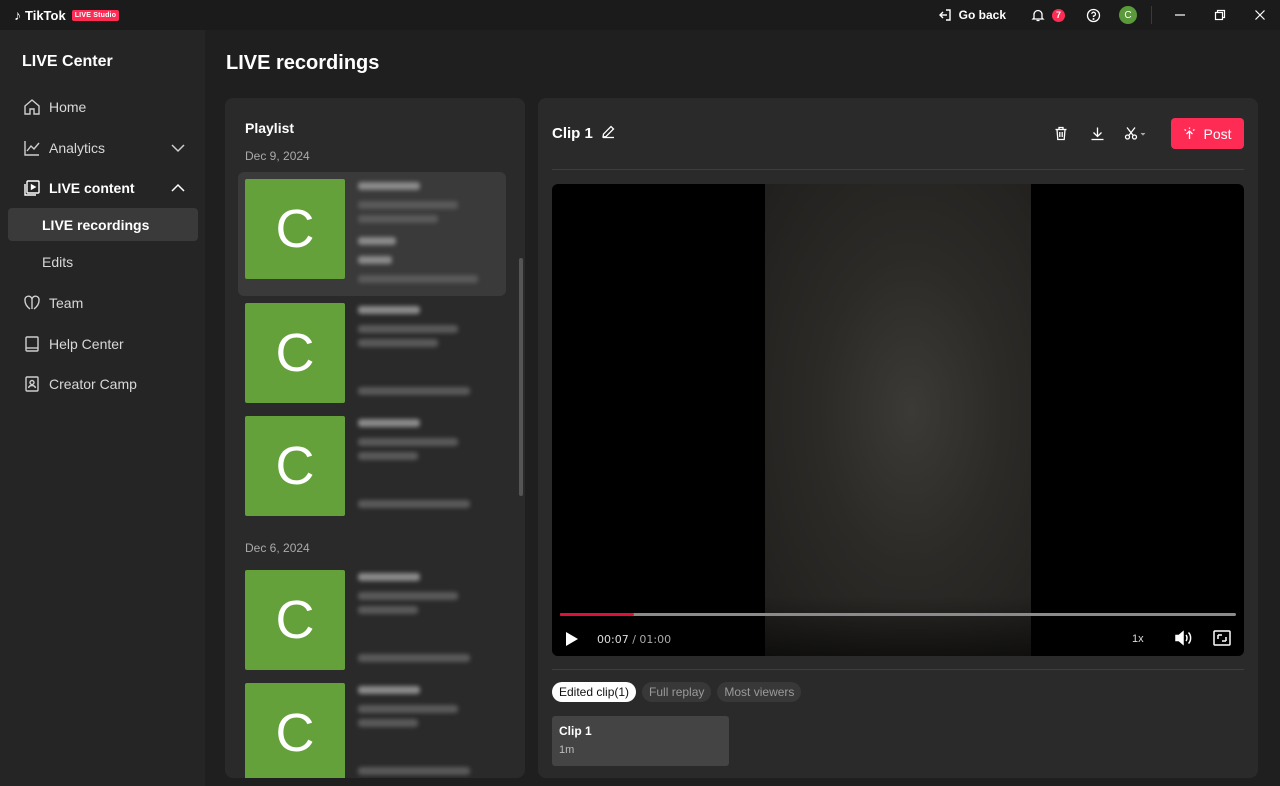  What do you see at coordinates (277, 548) in the screenshot?
I see `playlist-date: Dec 6, 2024` at bounding box center [277, 548].